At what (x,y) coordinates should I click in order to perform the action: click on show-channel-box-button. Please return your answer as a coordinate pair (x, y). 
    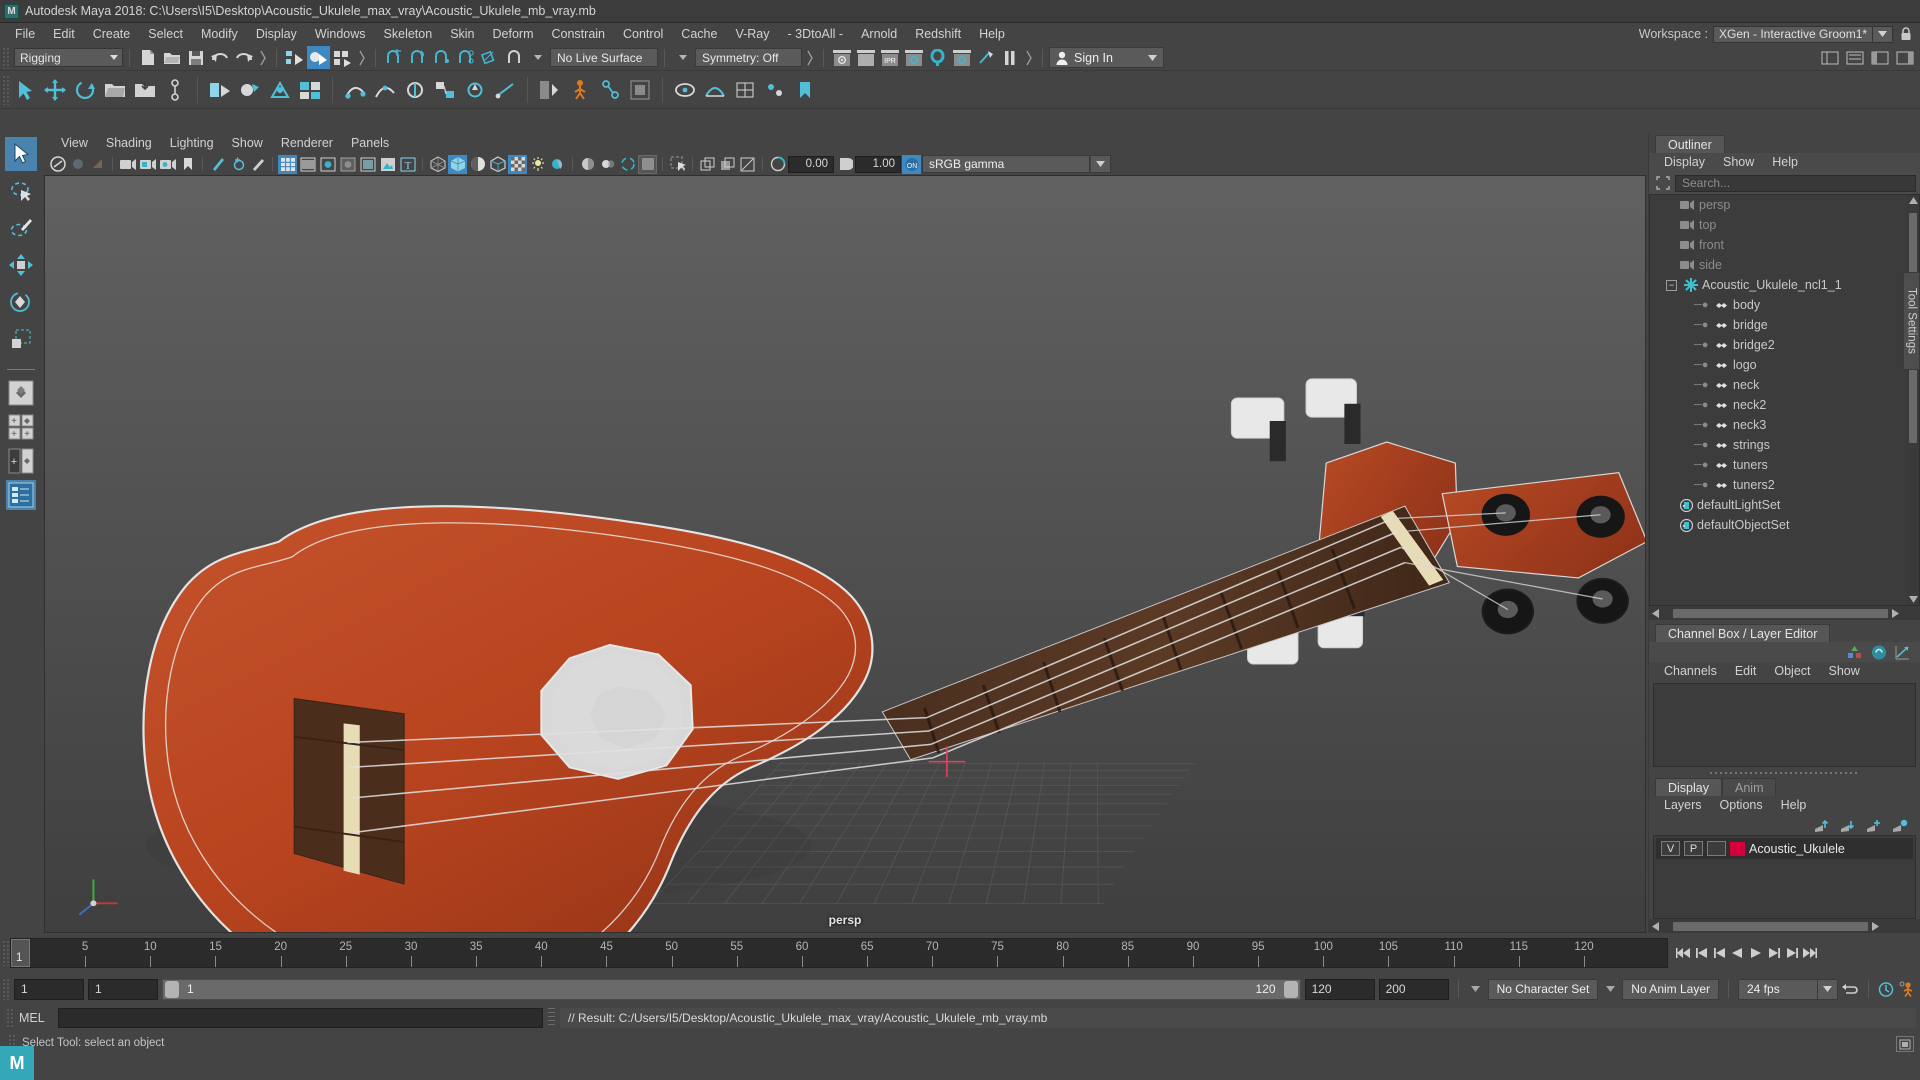
    Looking at the image, I should click on (1904, 57).